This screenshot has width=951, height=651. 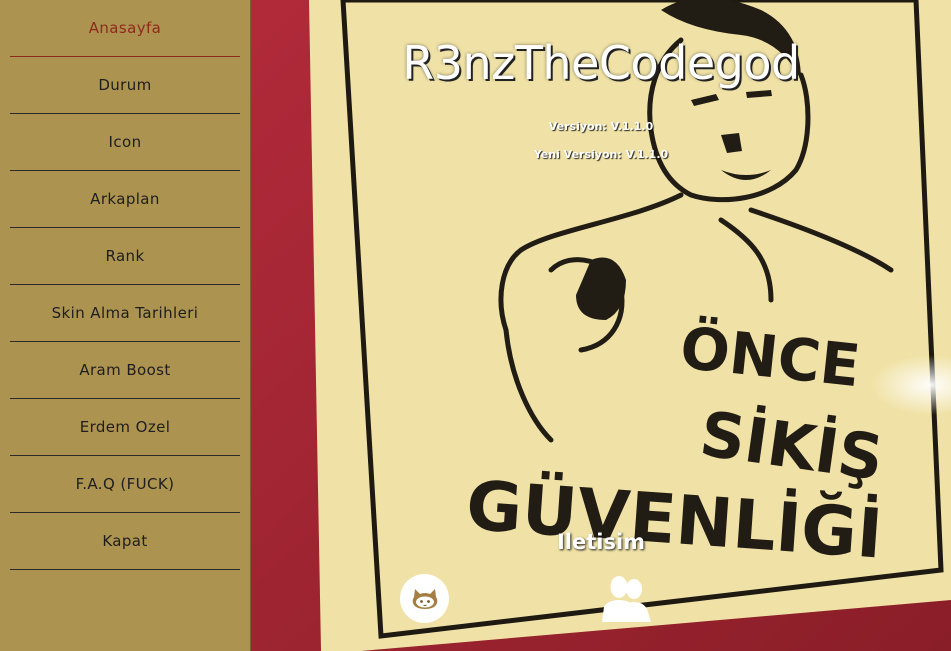 What do you see at coordinates (125, 256) in the screenshot?
I see `sidebar-item-rank: Rank` at bounding box center [125, 256].